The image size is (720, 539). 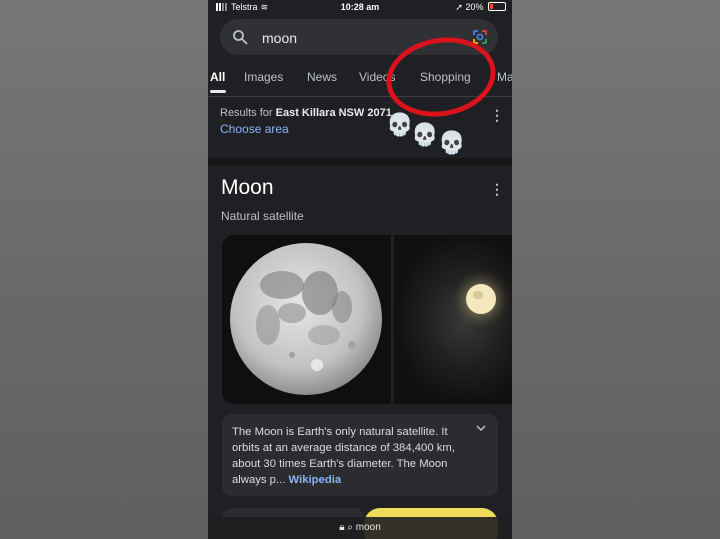 What do you see at coordinates (474, 7) in the screenshot?
I see `battery-percent: 20%` at bounding box center [474, 7].